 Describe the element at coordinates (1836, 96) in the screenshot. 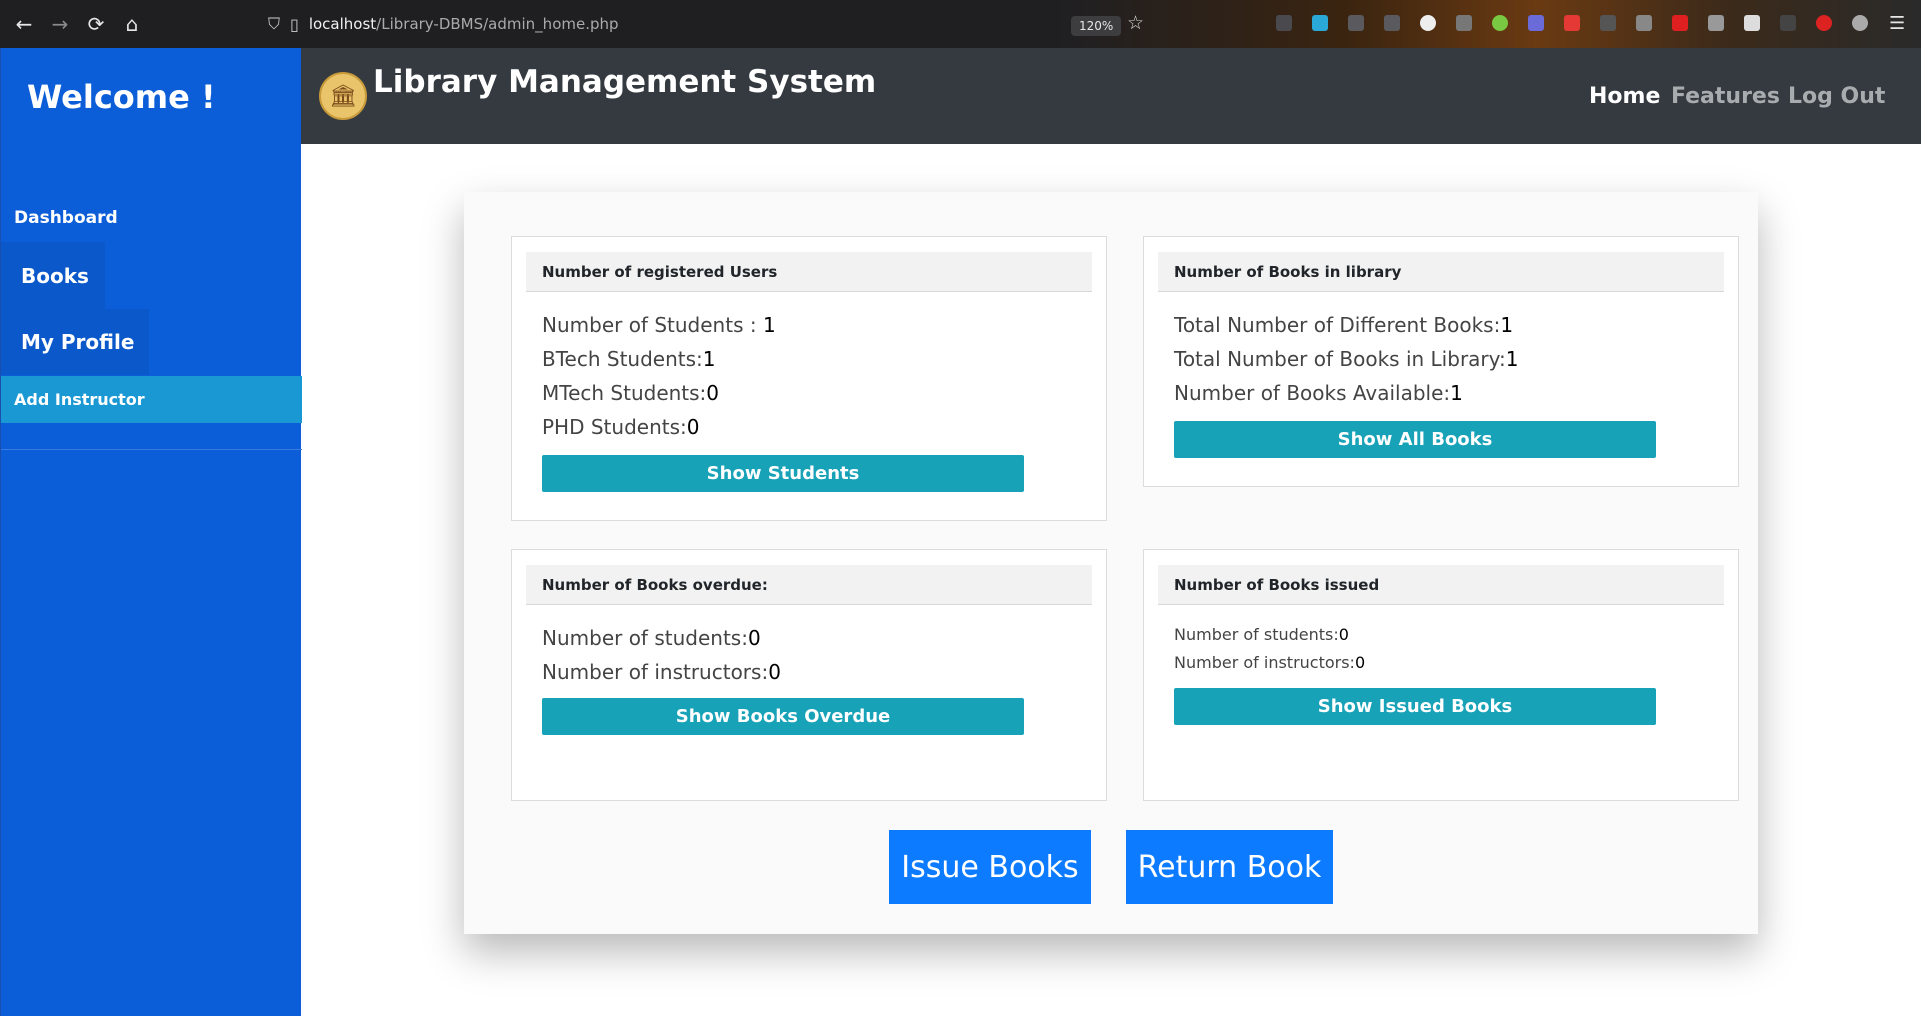

I see `nav-logout-link: Log Out` at that location.